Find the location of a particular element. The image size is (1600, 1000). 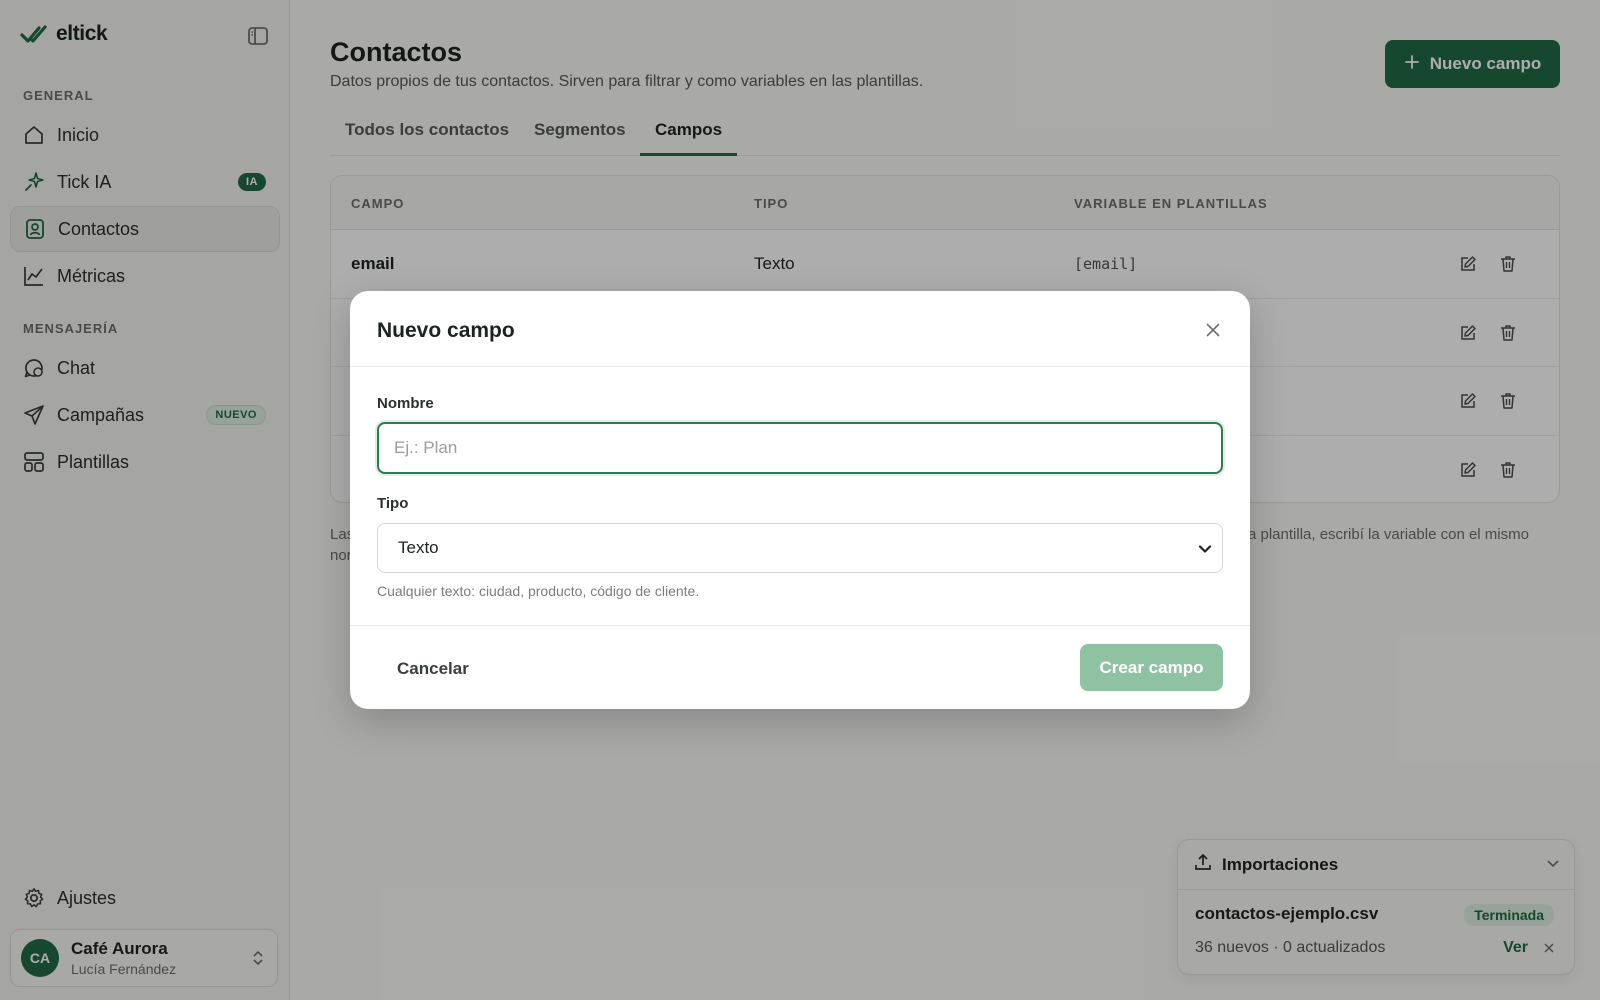

chevron-down-icon is located at coordinates (1205, 551).